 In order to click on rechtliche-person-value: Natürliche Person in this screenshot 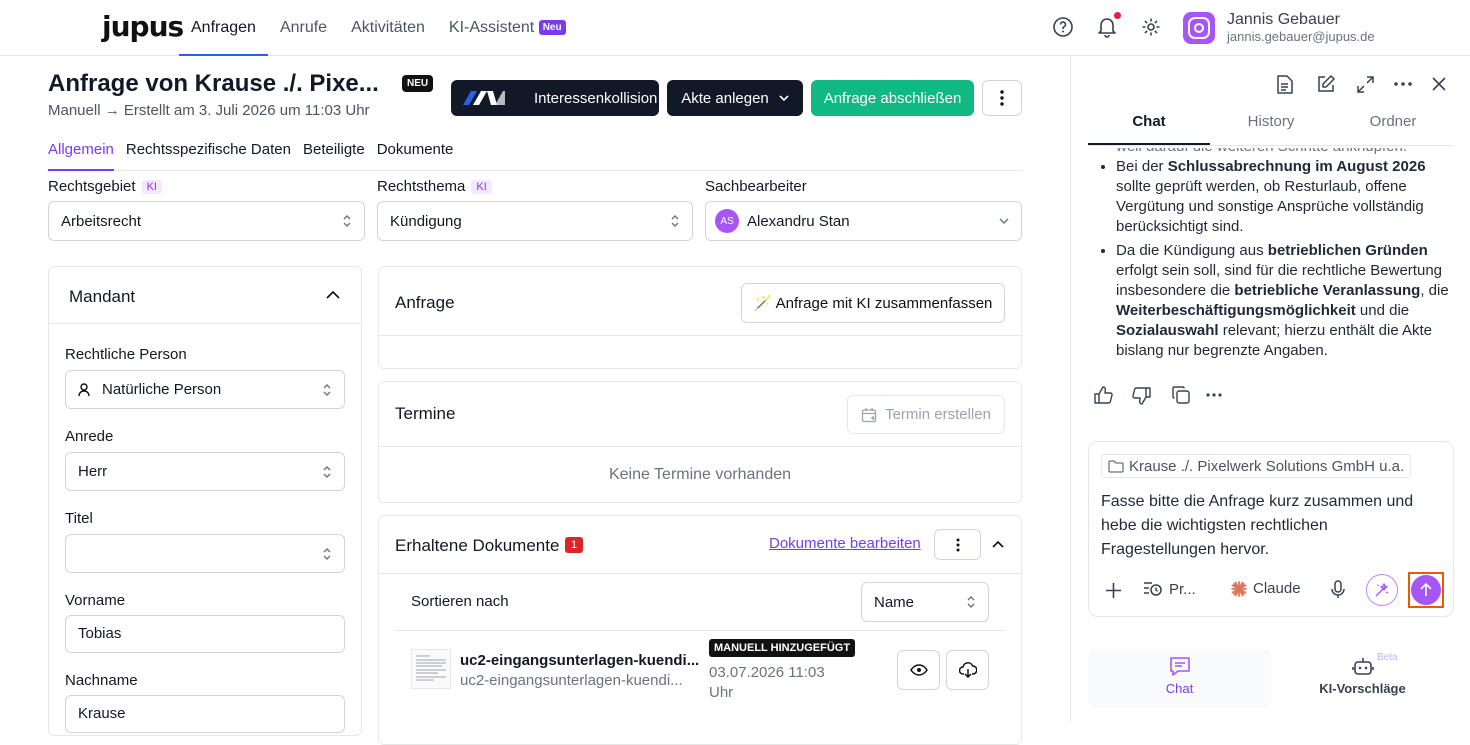, I will do `click(162, 389)`.